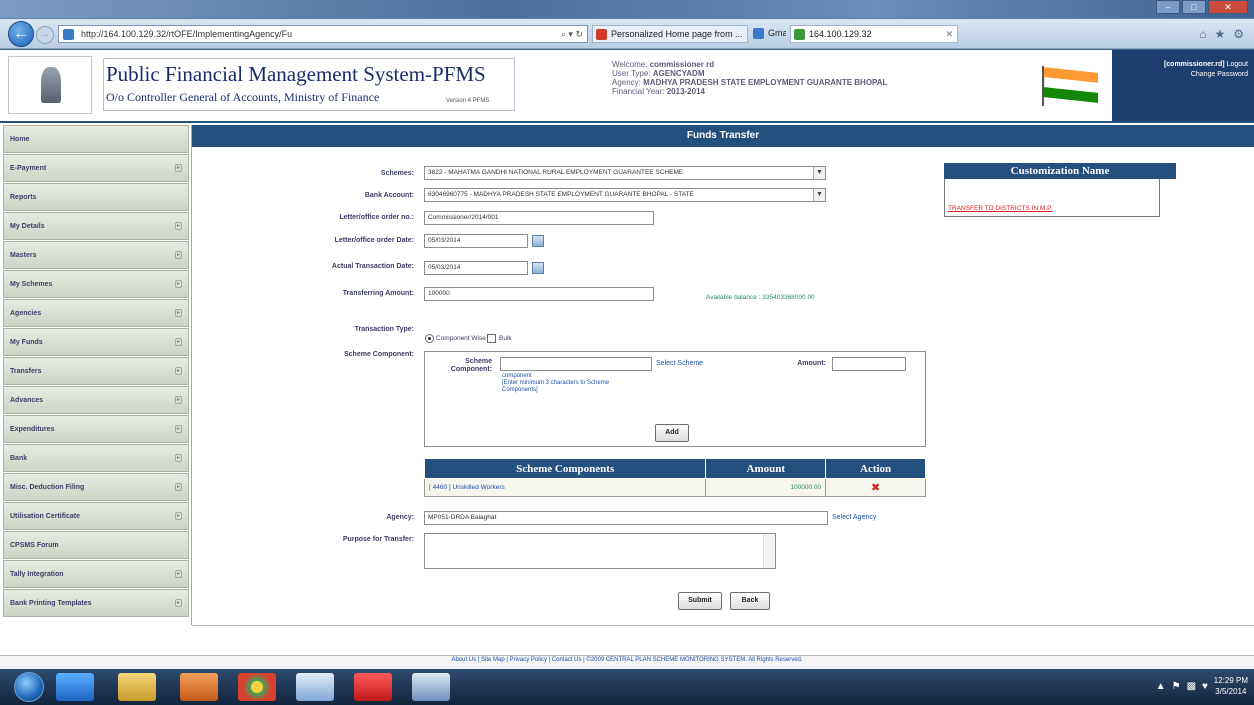  Describe the element at coordinates (378, 539) in the screenshot. I see `purpose-label: Purpose for Transfer:` at that location.